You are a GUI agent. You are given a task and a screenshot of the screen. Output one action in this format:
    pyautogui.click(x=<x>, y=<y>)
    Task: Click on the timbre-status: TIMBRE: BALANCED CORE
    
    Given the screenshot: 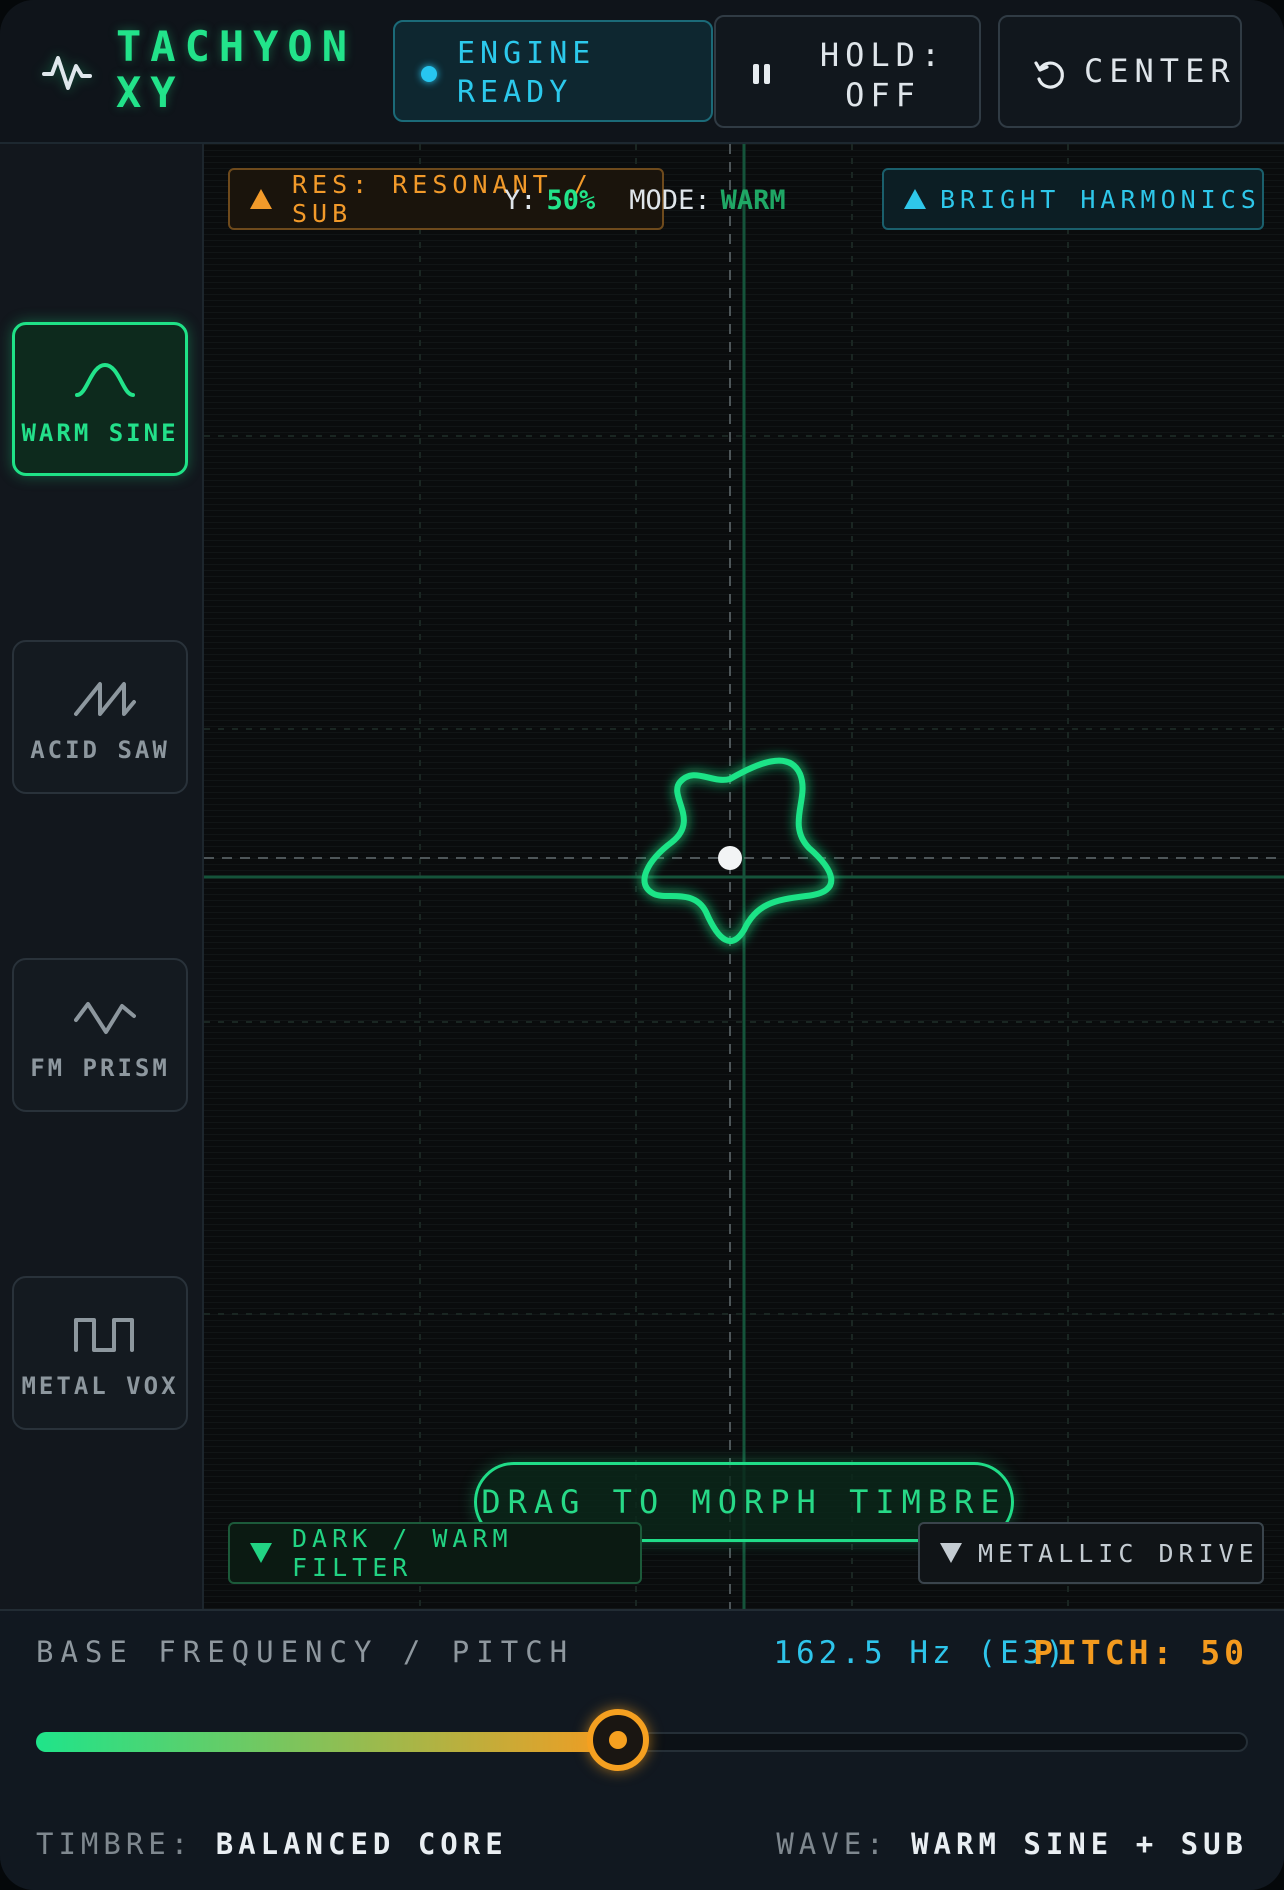 What is the action you would take?
    pyautogui.click(x=272, y=1844)
    